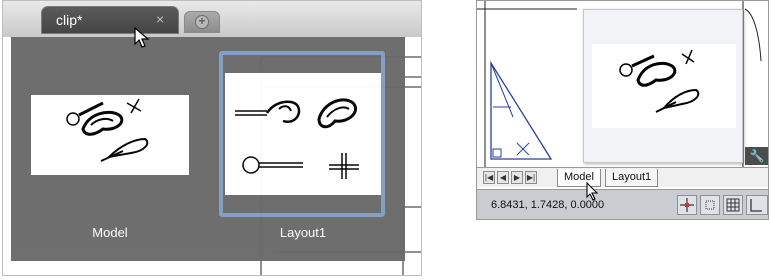 Image resolution: width=771 pixels, height=280 pixels. I want to click on wrench-icon: 🔧, so click(756, 156).